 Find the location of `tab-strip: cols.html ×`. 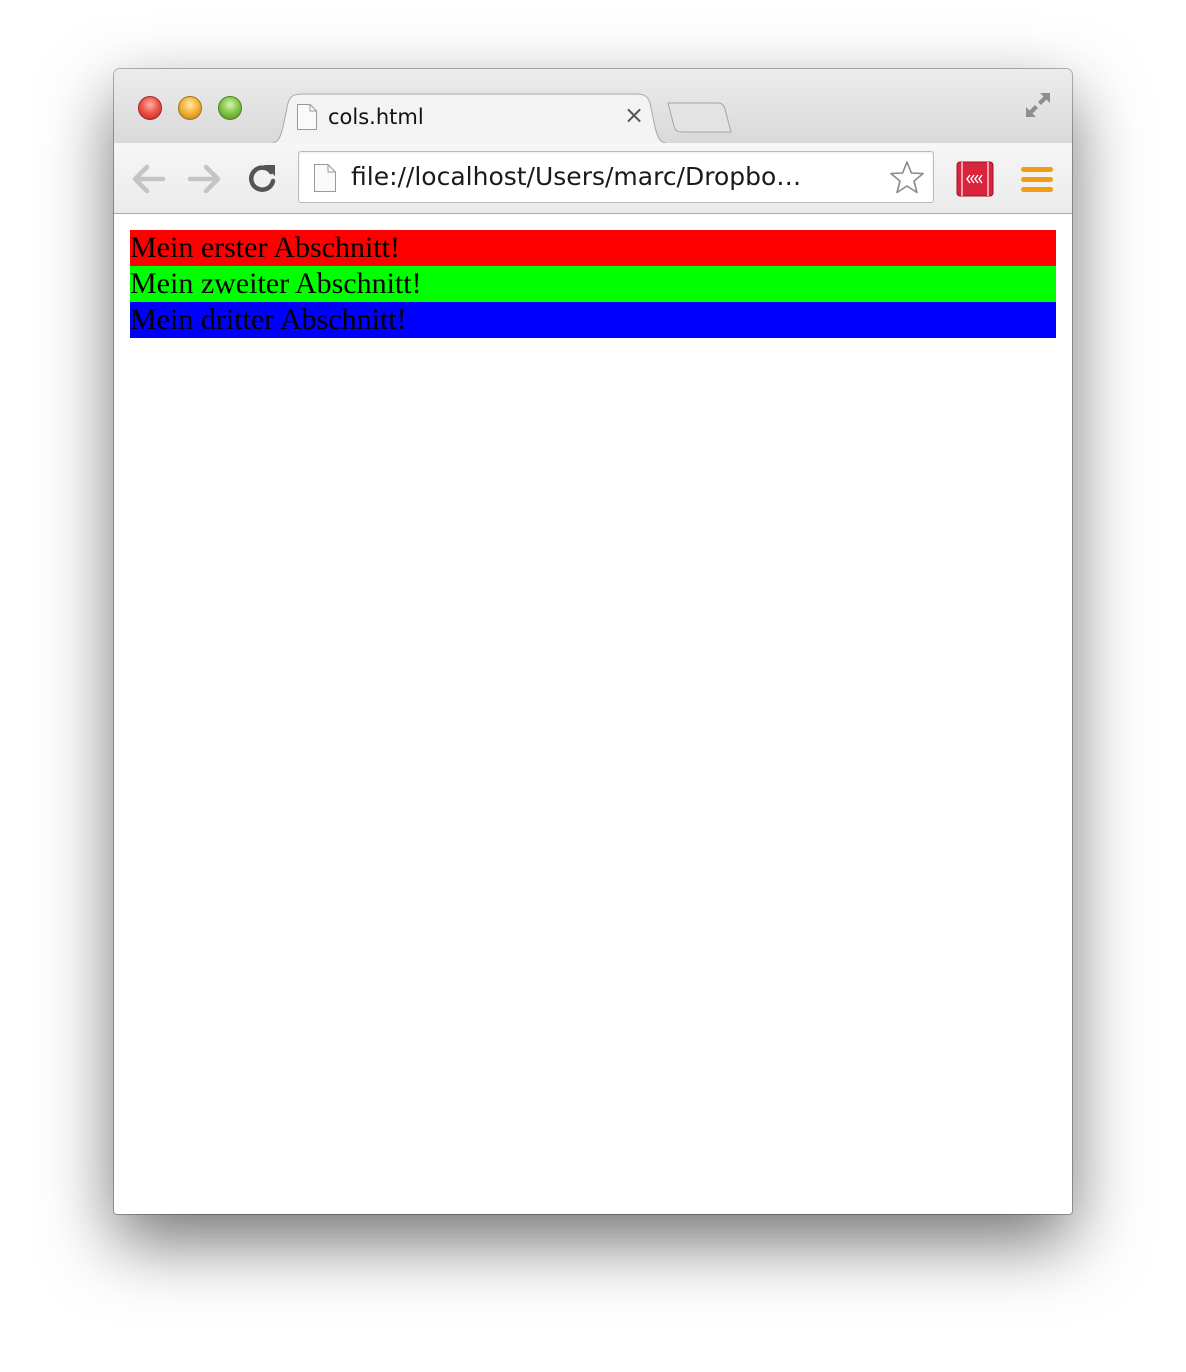

tab-strip: cols.html × is located at coordinates (593, 107).